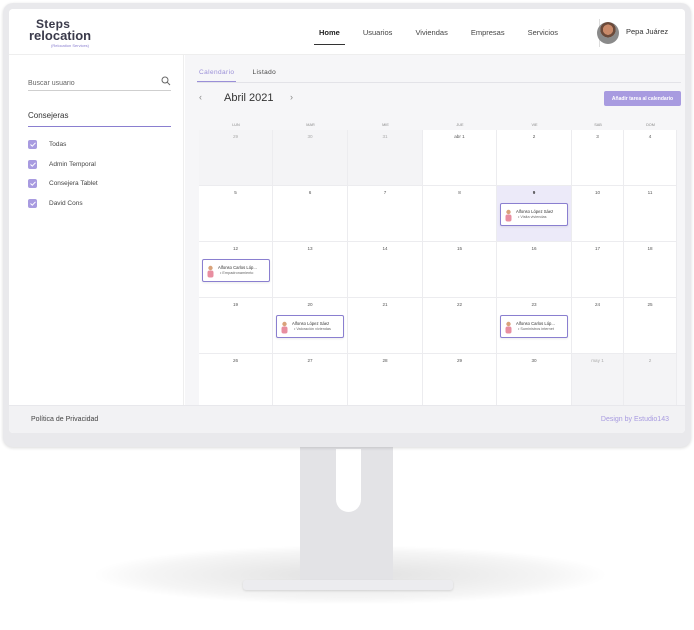 Image resolution: width=694 pixels, height=630 pixels. Describe the element at coordinates (385, 382) in the screenshot. I see `calendar-day-cell: 28` at that location.